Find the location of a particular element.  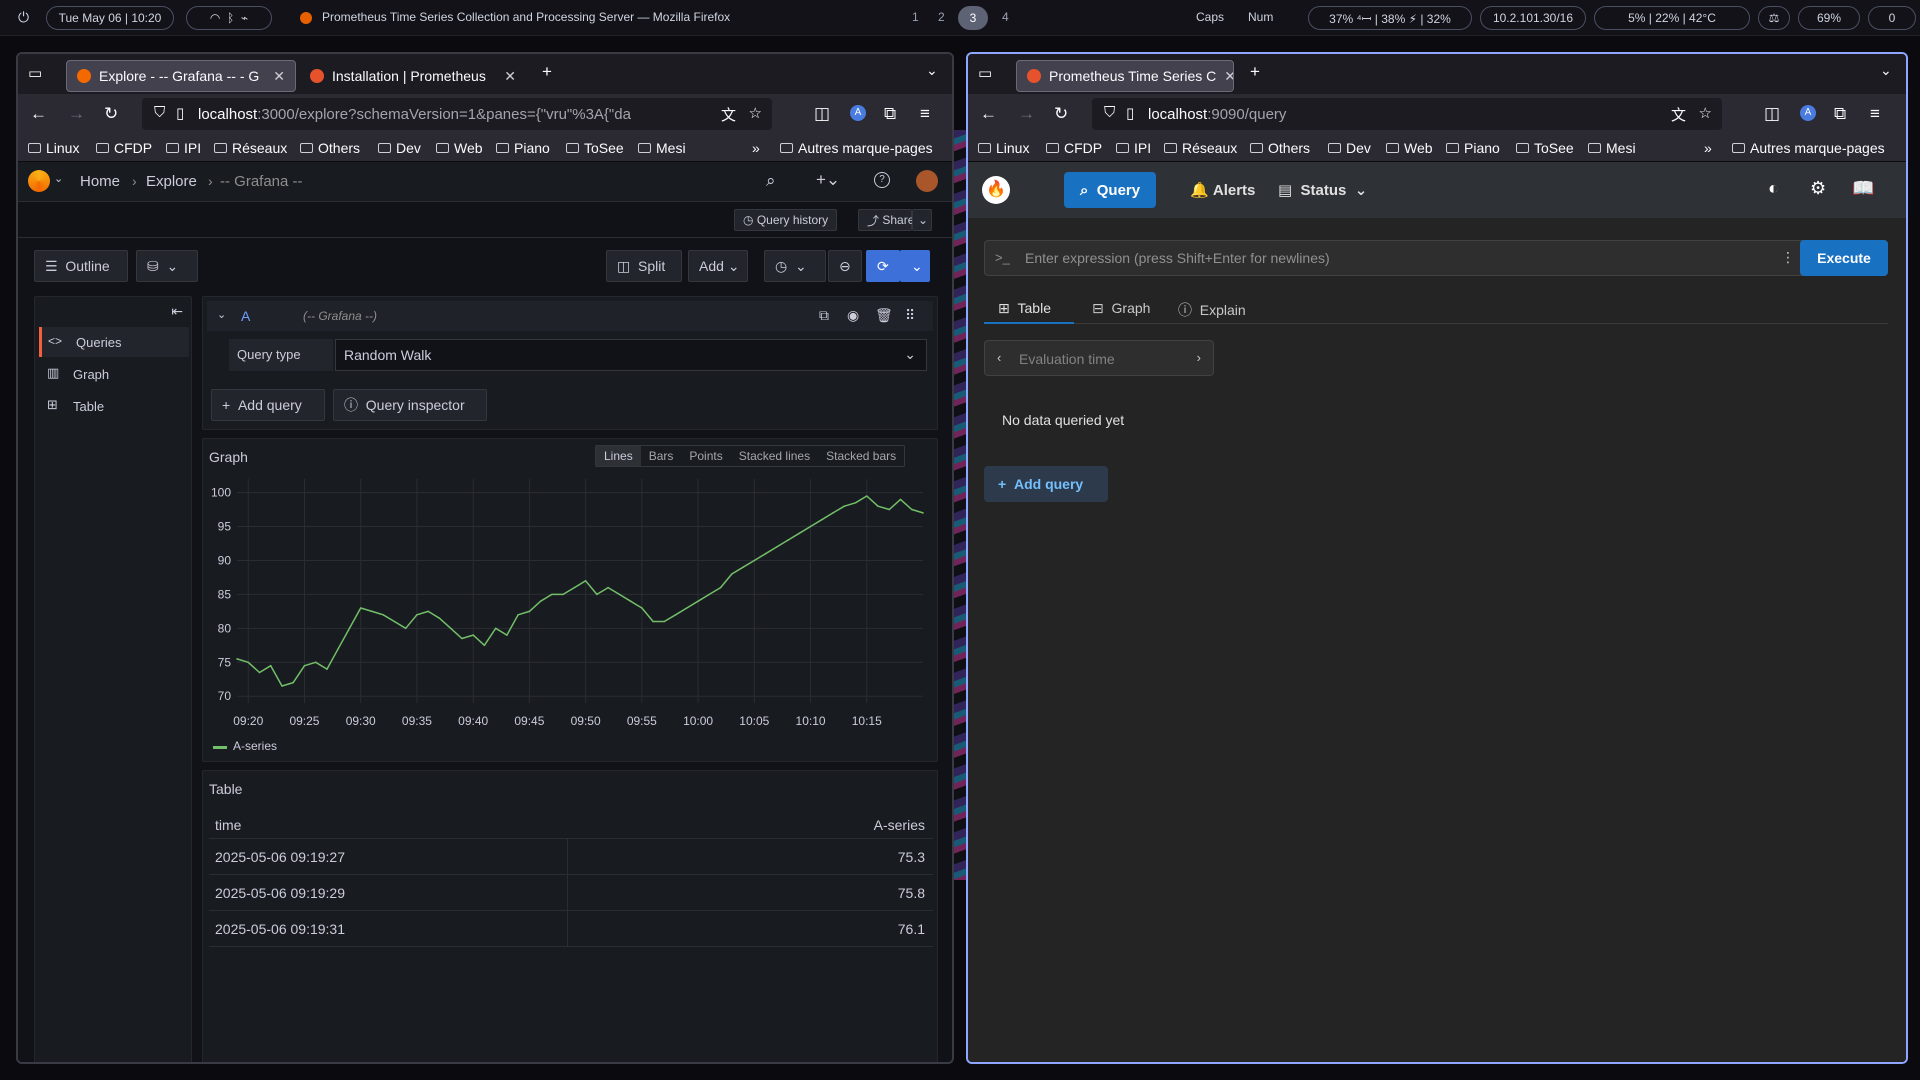

avatar is located at coordinates (927, 181).